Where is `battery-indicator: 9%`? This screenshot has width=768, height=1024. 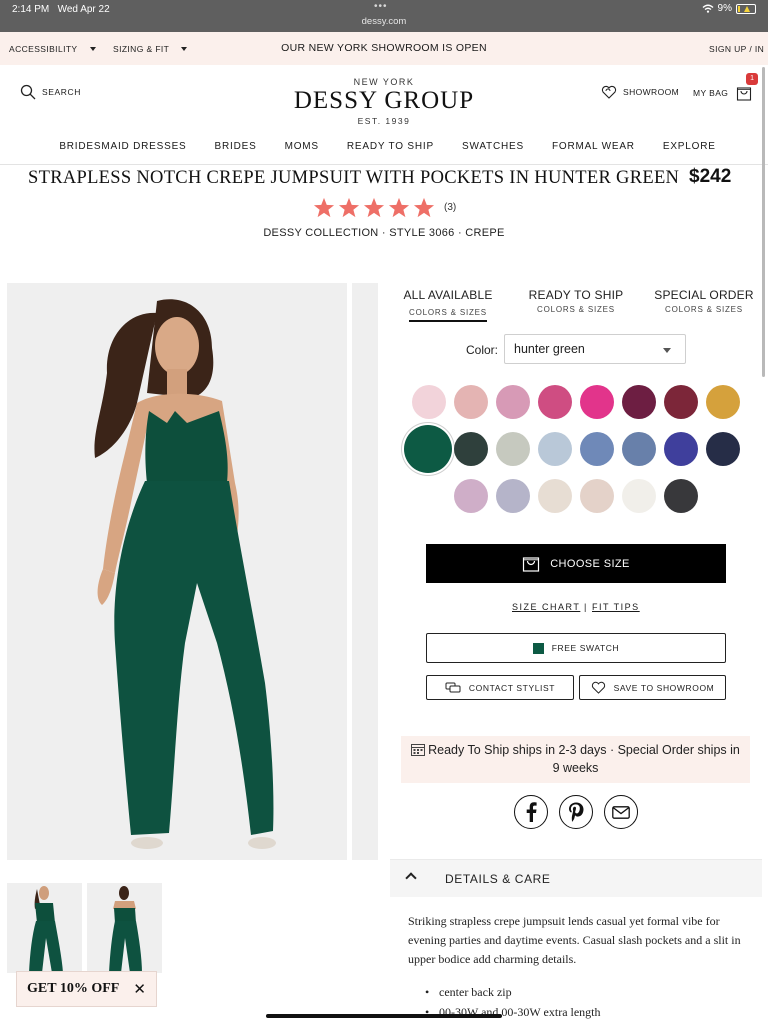
battery-indicator: 9% is located at coordinates (729, 8).